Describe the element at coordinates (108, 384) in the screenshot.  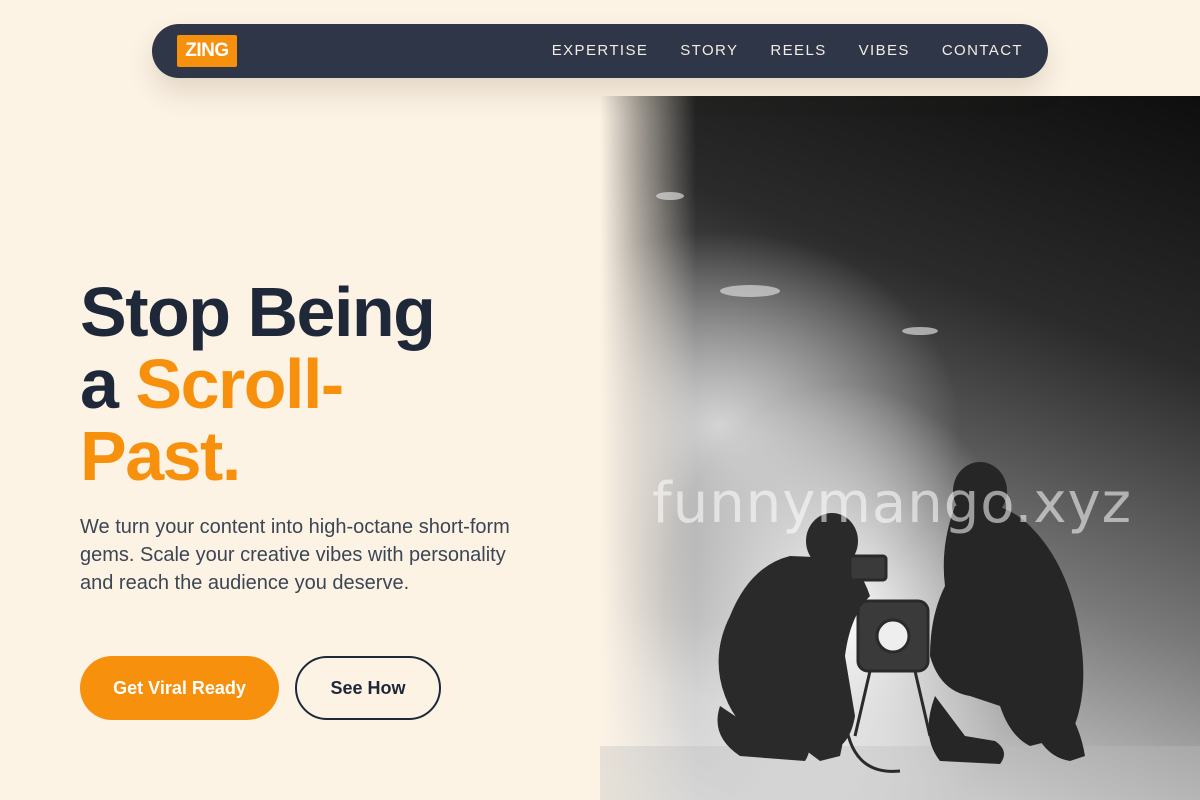
I see `headline-prefix: a` at that location.